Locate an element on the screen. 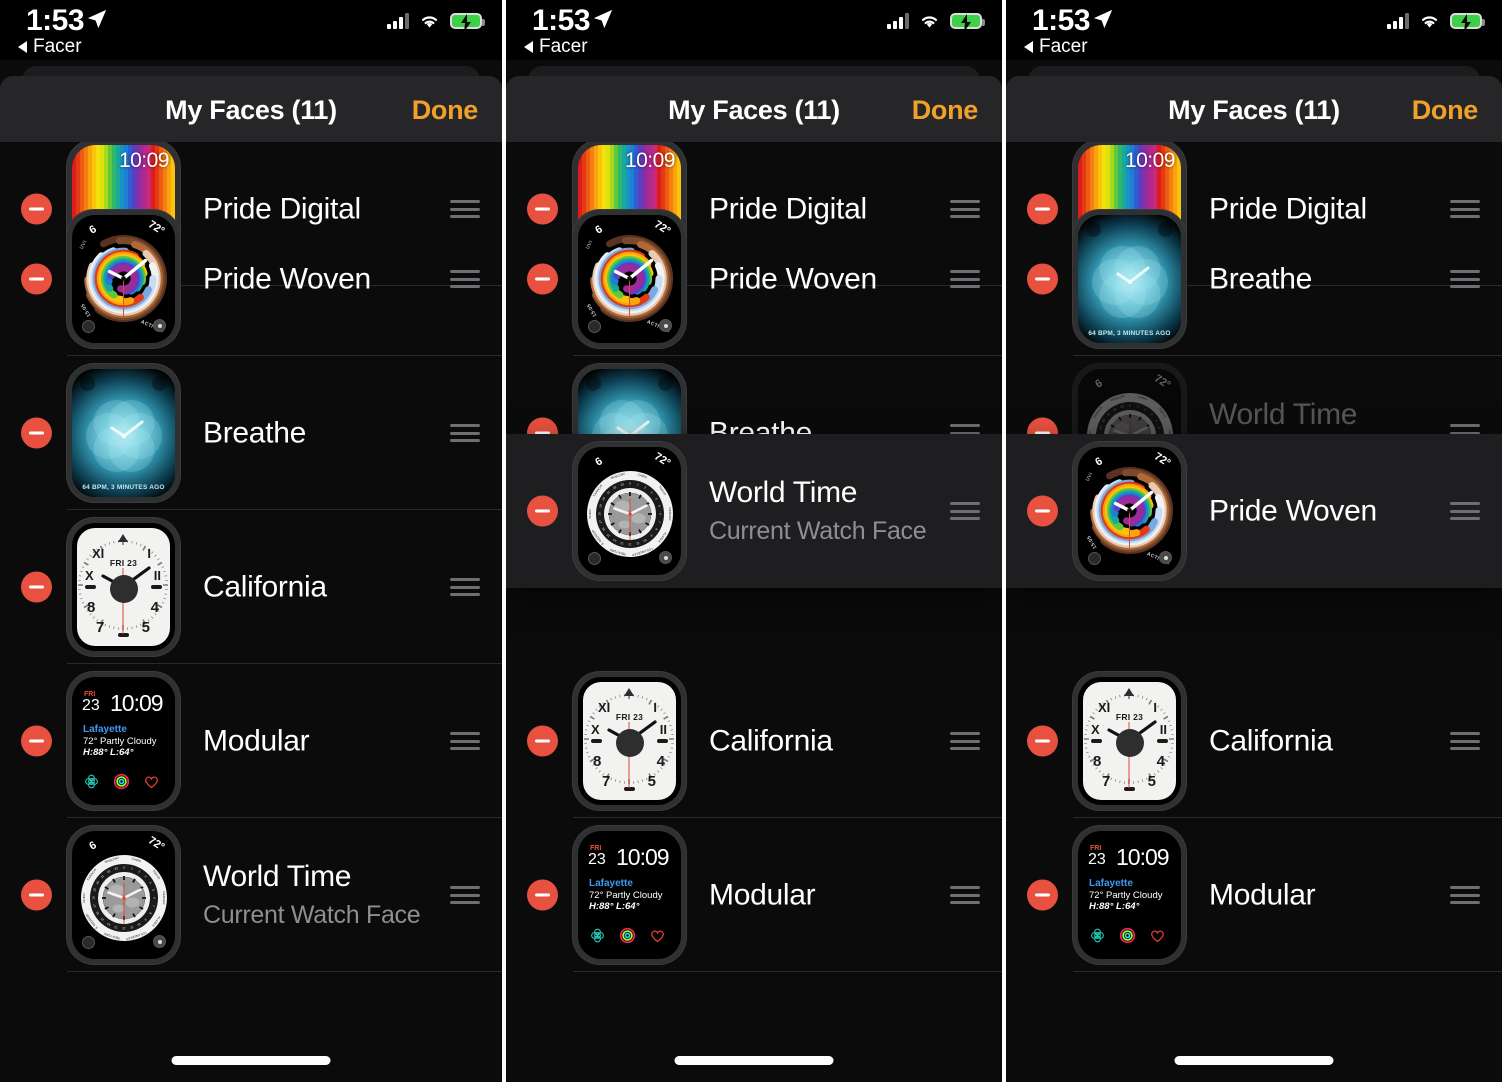  modular-time: 10:09 is located at coordinates (137, 703).